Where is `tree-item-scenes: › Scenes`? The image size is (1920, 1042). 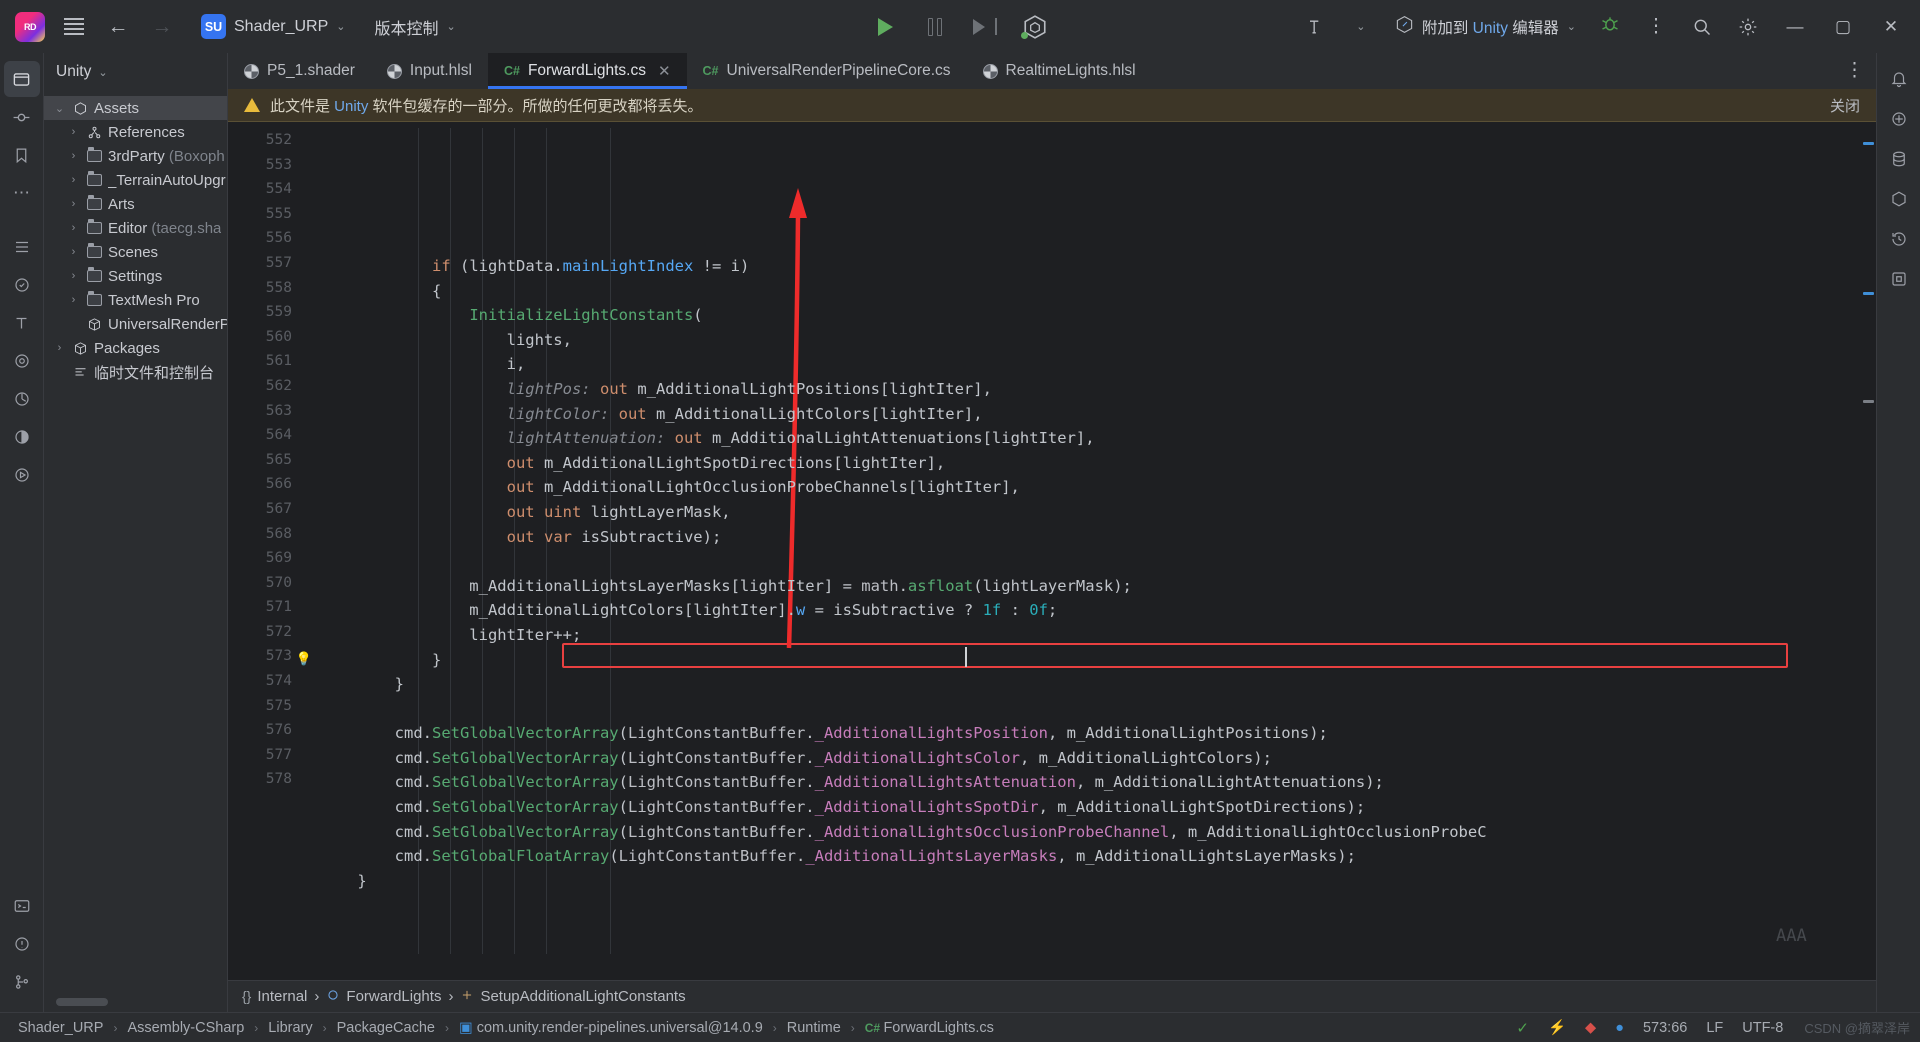
tree-item-scenes: › Scenes is located at coordinates (135, 252).